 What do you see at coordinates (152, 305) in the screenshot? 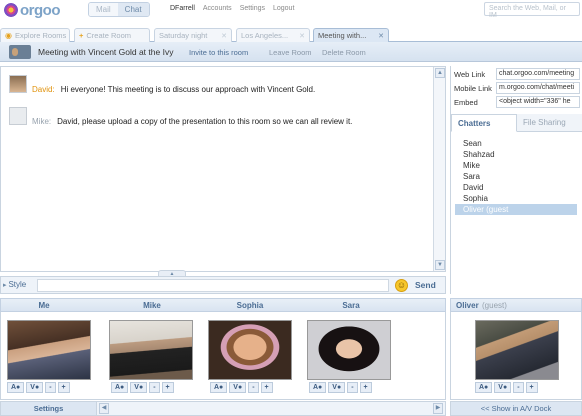
I see `video-name: Mike` at bounding box center [152, 305].